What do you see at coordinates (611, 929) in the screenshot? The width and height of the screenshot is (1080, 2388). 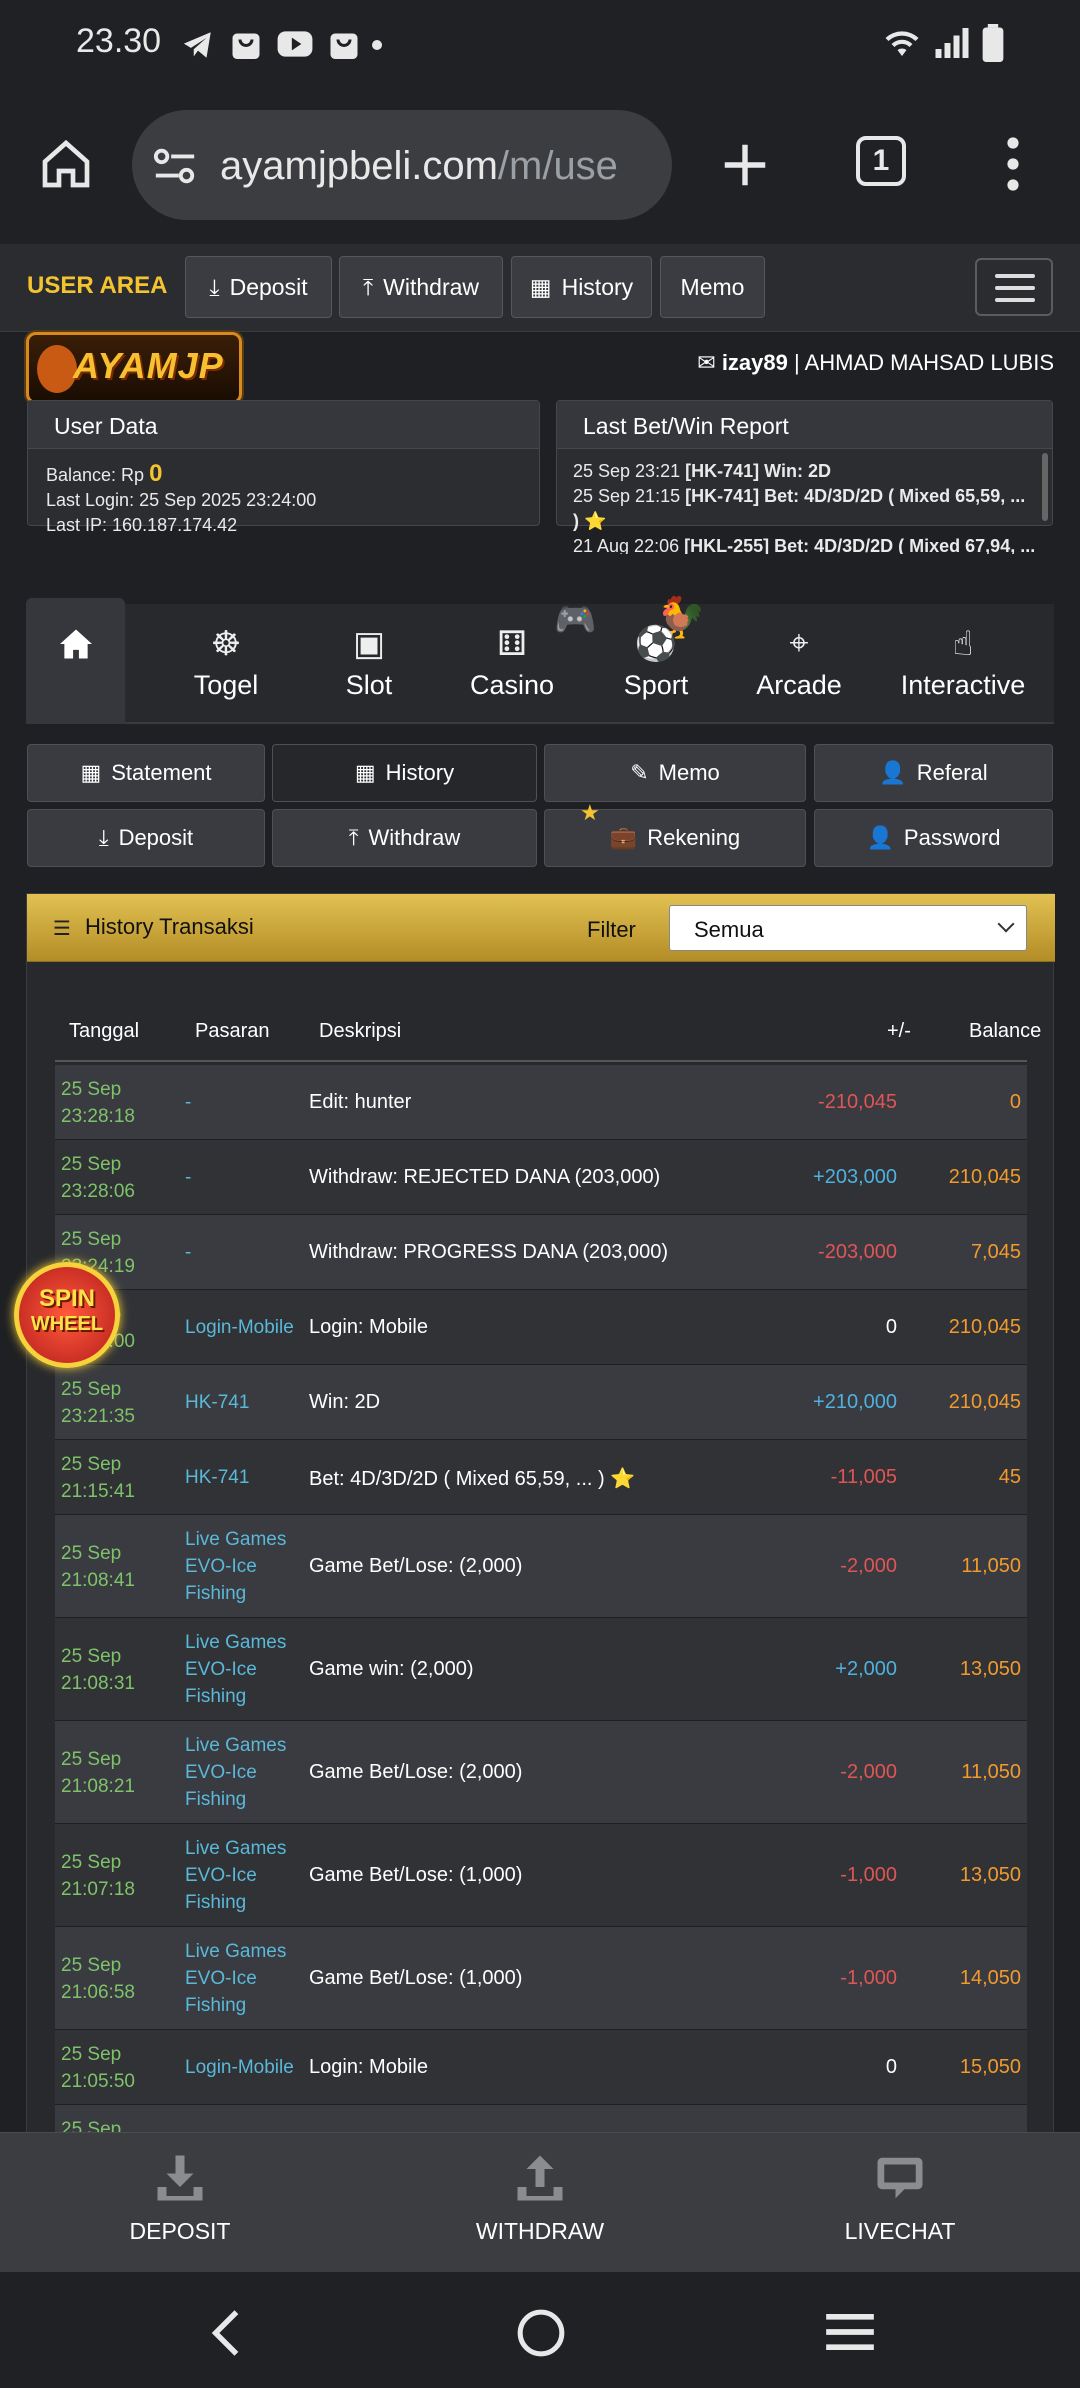 I see `filter-label: Filter` at bounding box center [611, 929].